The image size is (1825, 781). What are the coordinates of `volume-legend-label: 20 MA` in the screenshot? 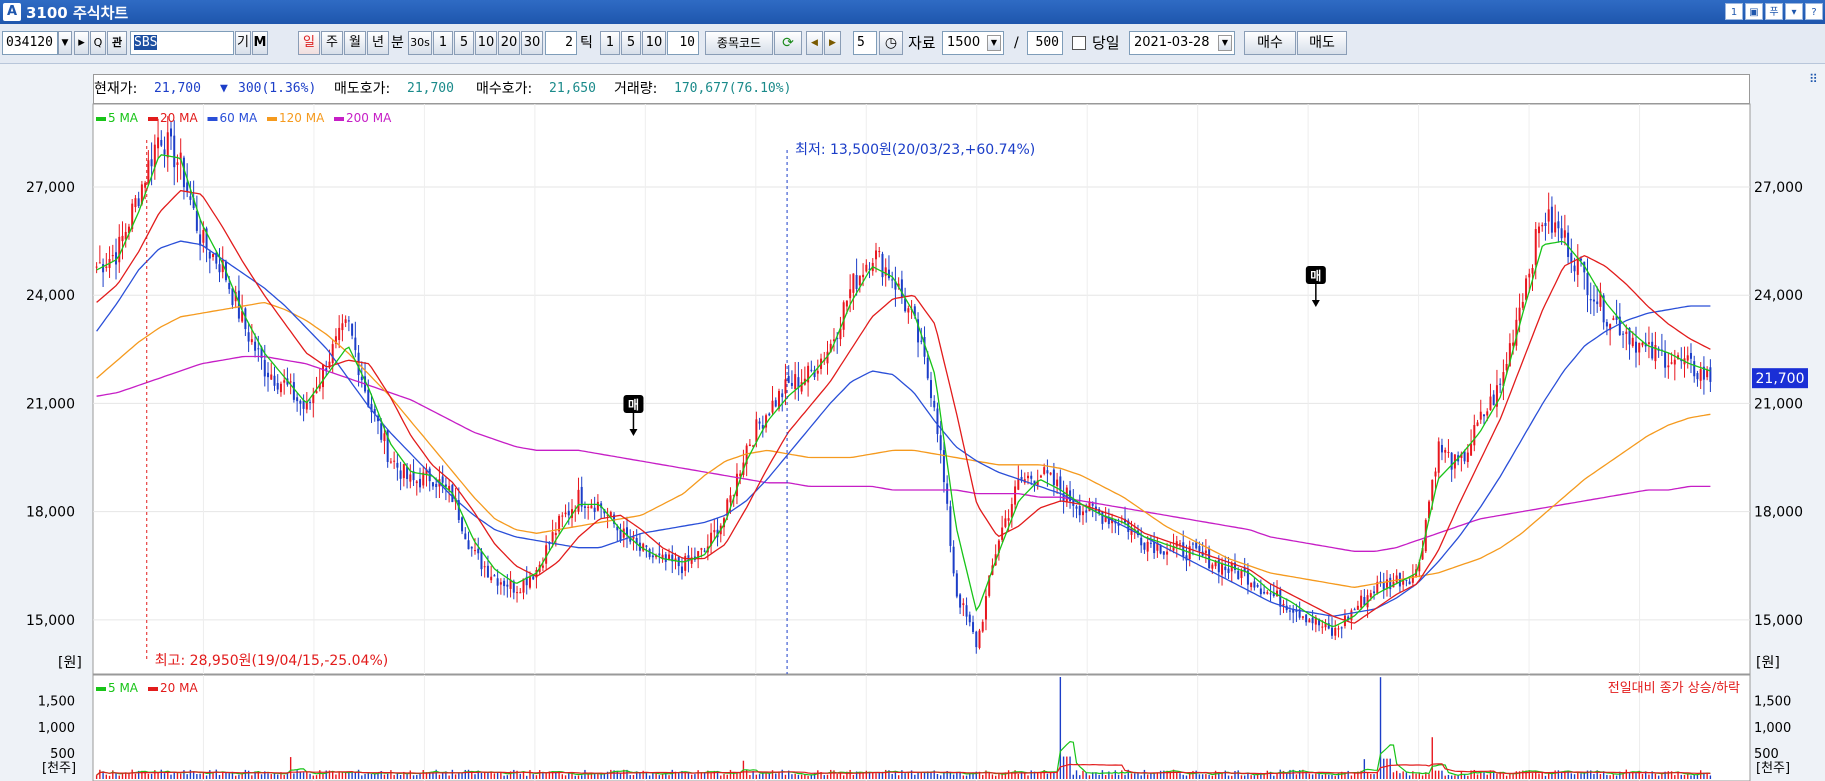 It's located at (179, 688).